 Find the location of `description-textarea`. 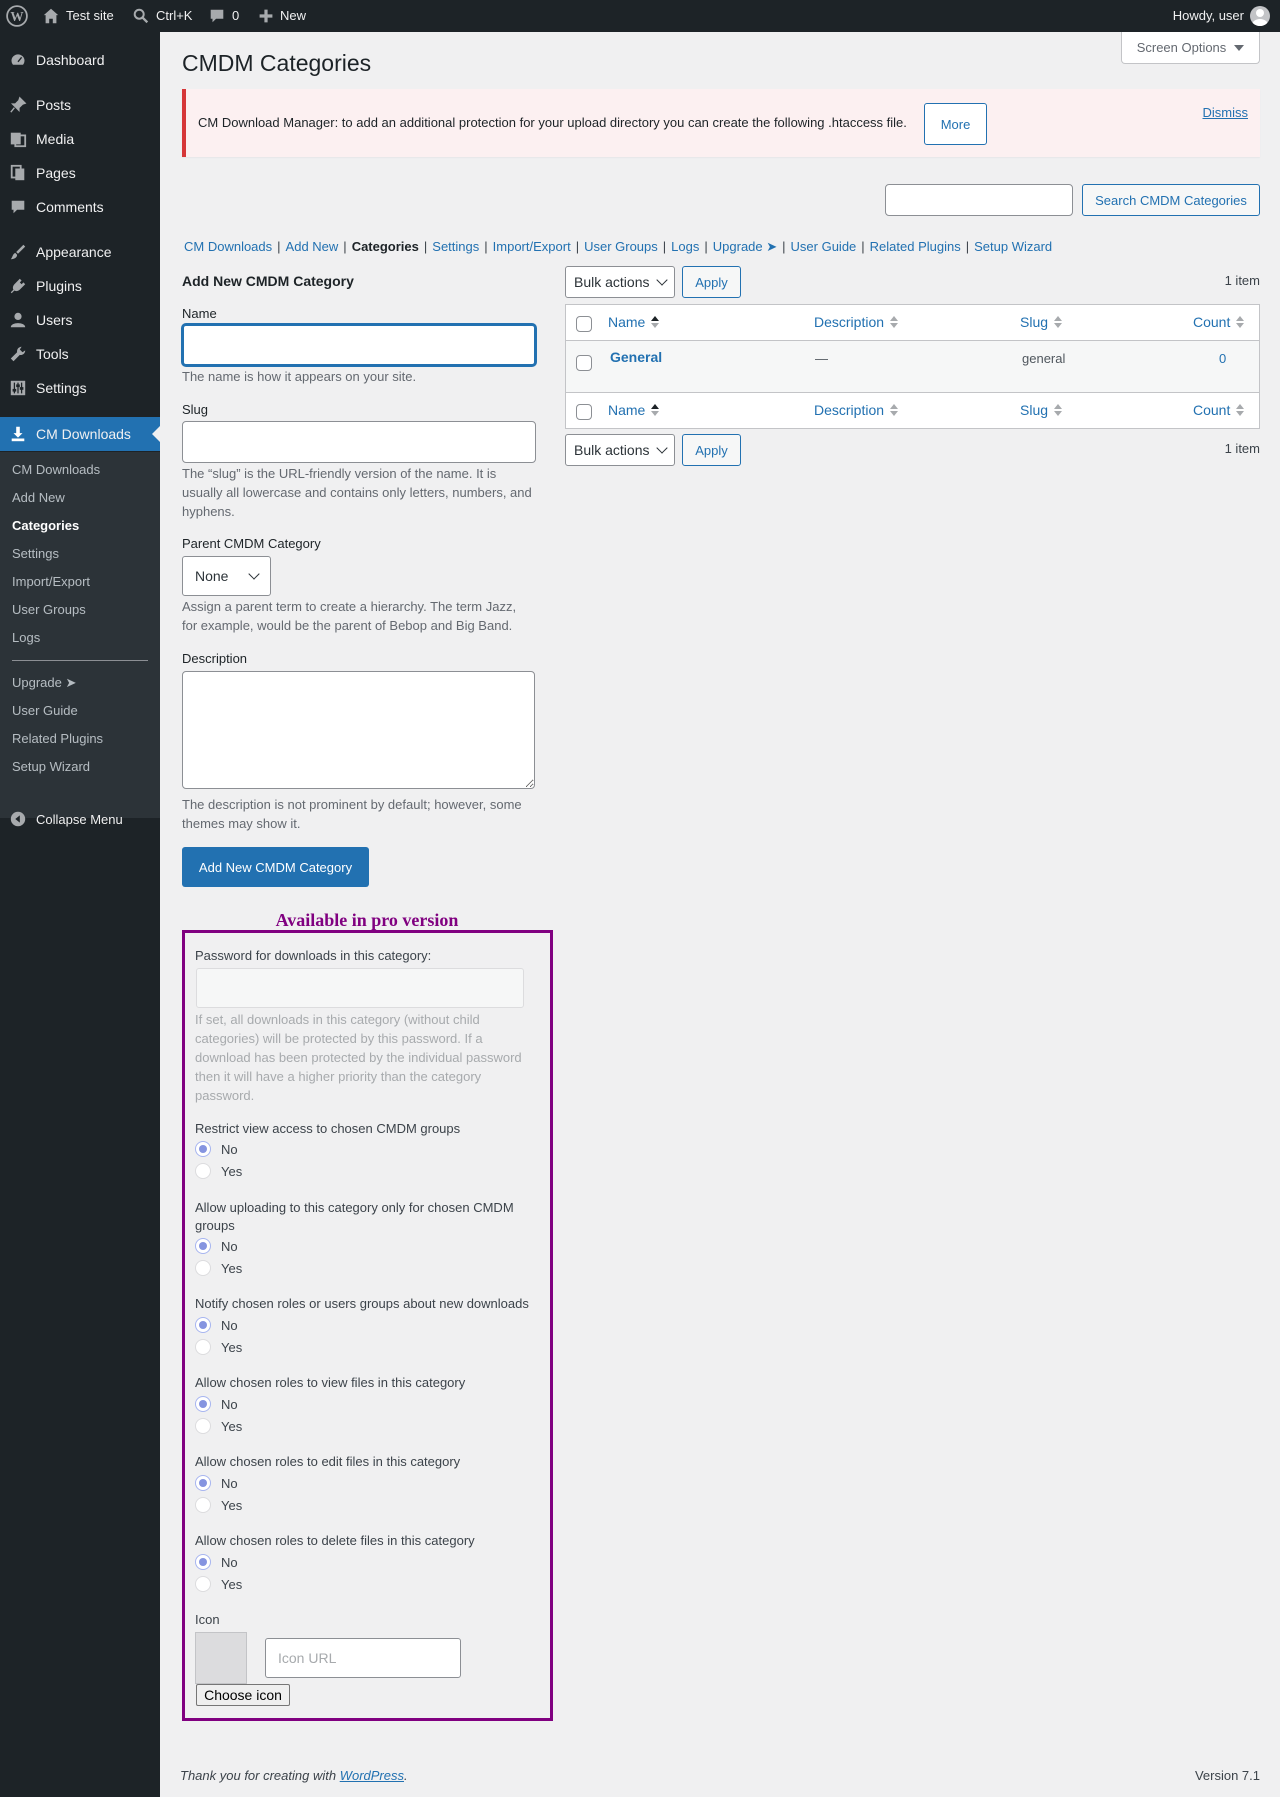

description-textarea is located at coordinates (358, 730).